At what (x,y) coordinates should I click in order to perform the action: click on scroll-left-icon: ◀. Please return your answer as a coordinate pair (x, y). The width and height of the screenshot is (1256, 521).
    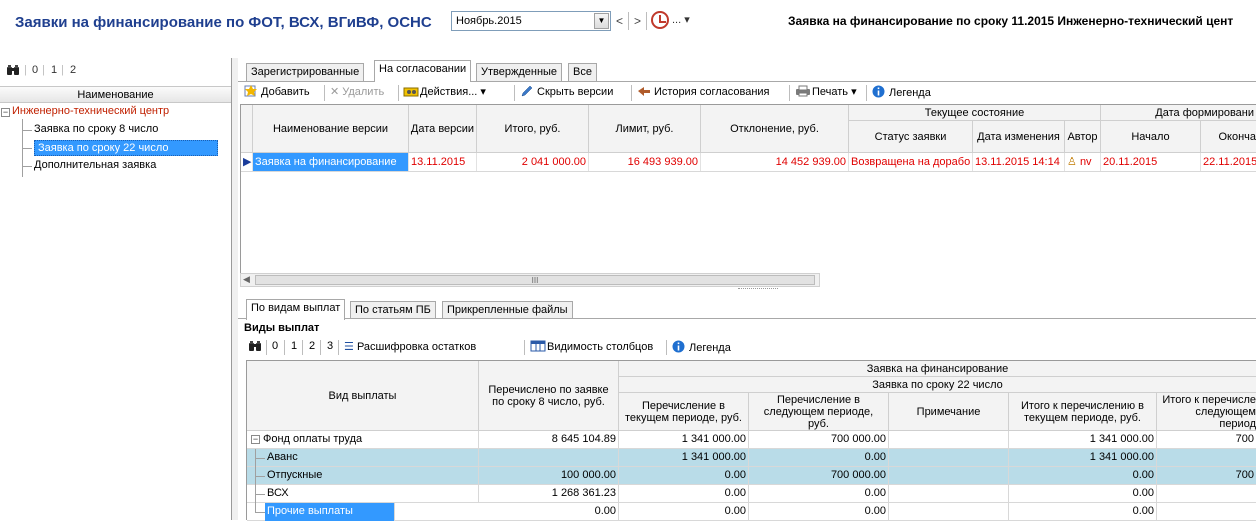
    Looking at the image, I should click on (246, 279).